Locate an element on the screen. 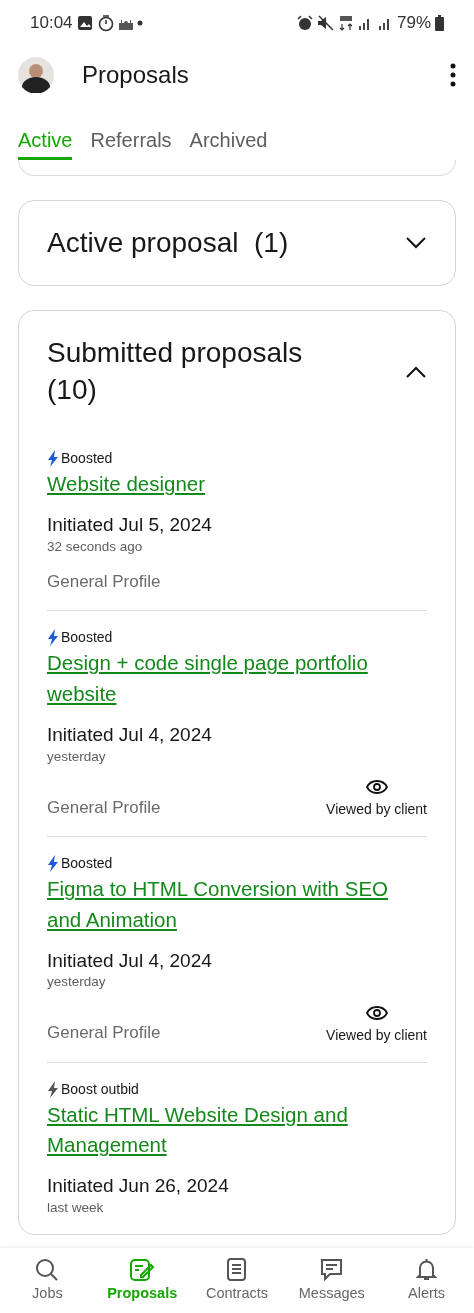  relative-time: last week is located at coordinates (76, 1207).